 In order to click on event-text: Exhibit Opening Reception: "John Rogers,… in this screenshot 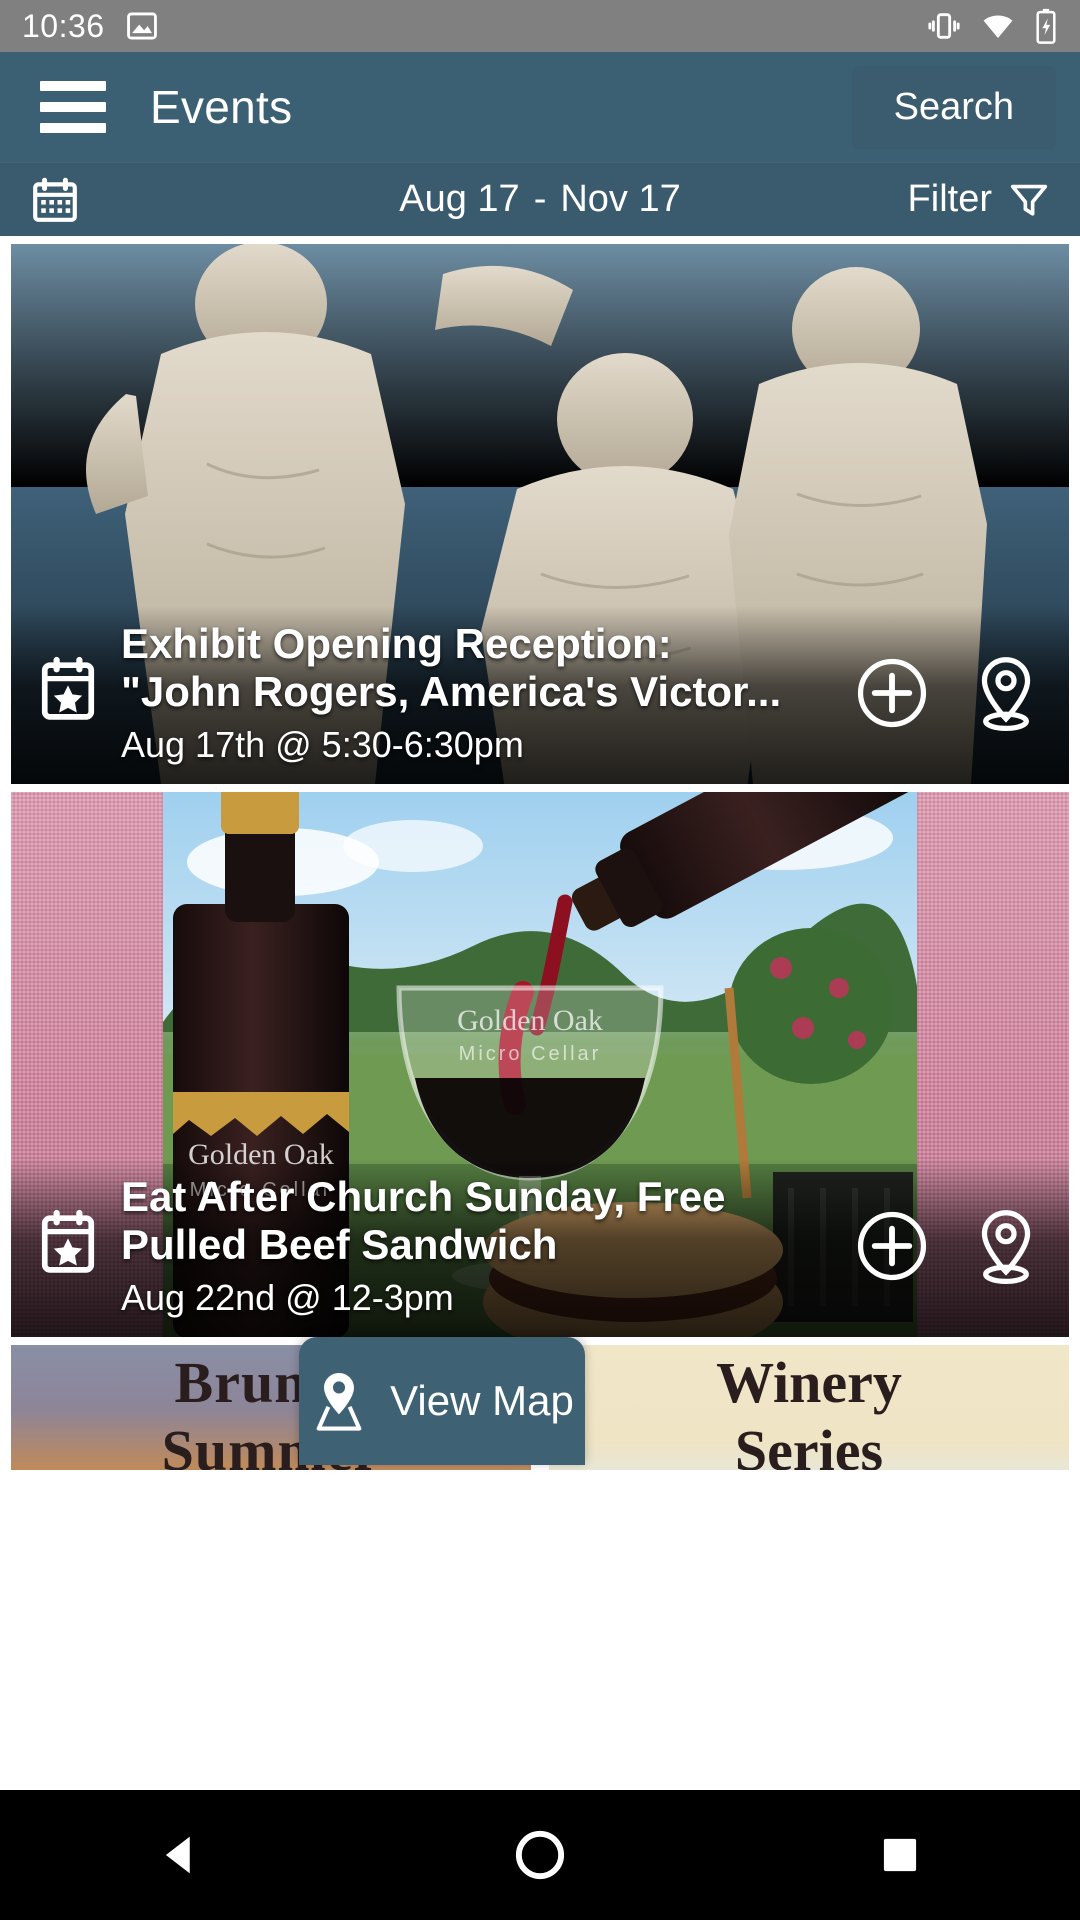, I will do `click(475, 693)`.